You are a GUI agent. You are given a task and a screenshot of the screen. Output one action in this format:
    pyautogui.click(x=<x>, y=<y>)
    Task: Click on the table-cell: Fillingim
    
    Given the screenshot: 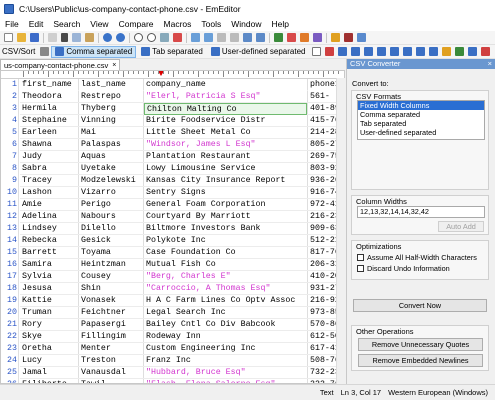 What is the action you would take?
    pyautogui.click(x=111, y=337)
    